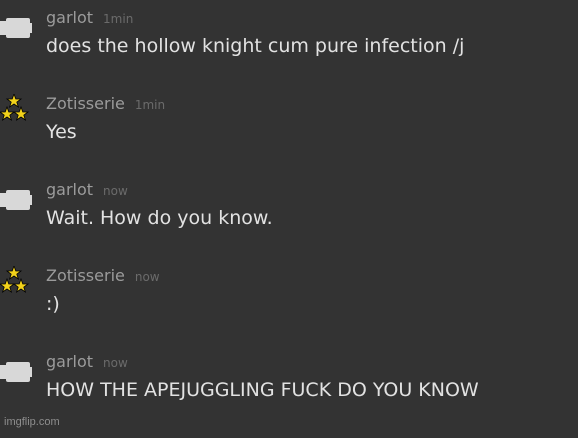 This screenshot has width=578, height=438. I want to click on message-text: Yes, so click(61, 132).